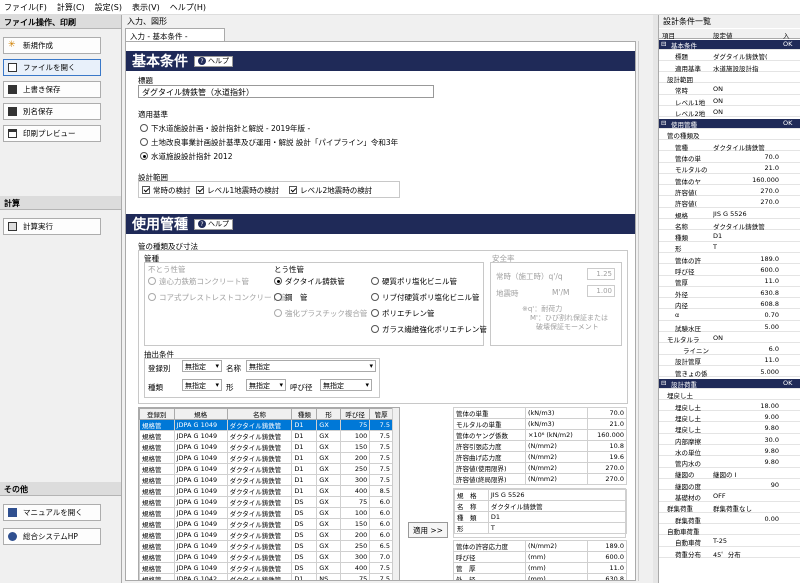 This screenshot has width=800, height=583. What do you see at coordinates (266, 513) in the screenshot?
I see `table-row: 規格管 JDPA G 1049 ダクタイル鋳鉄管 DS GX 100 6.0` at bounding box center [266, 513].